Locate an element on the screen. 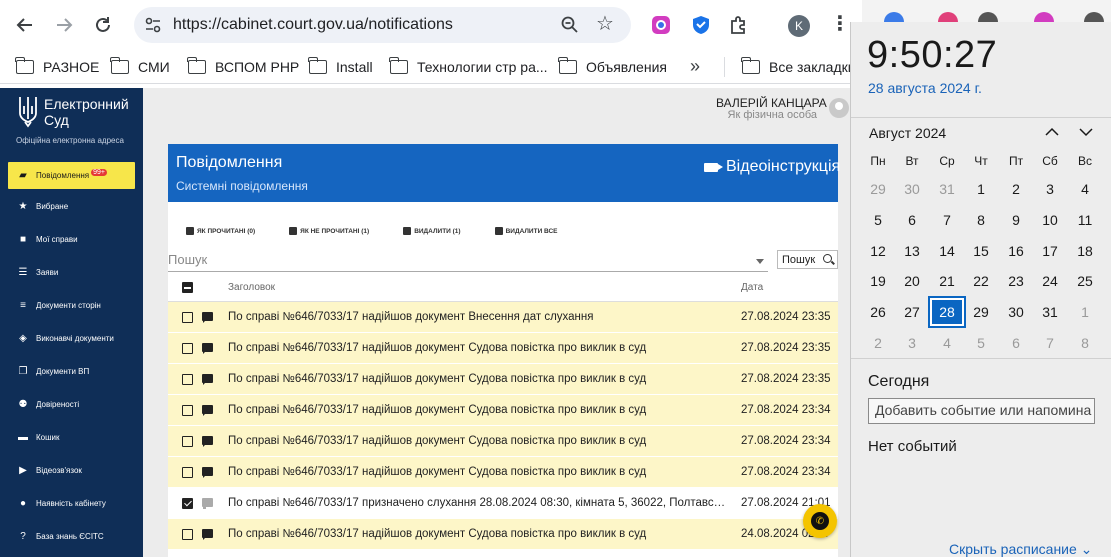 The image size is (1111, 557). calendar-day: 25 is located at coordinates (1085, 281).